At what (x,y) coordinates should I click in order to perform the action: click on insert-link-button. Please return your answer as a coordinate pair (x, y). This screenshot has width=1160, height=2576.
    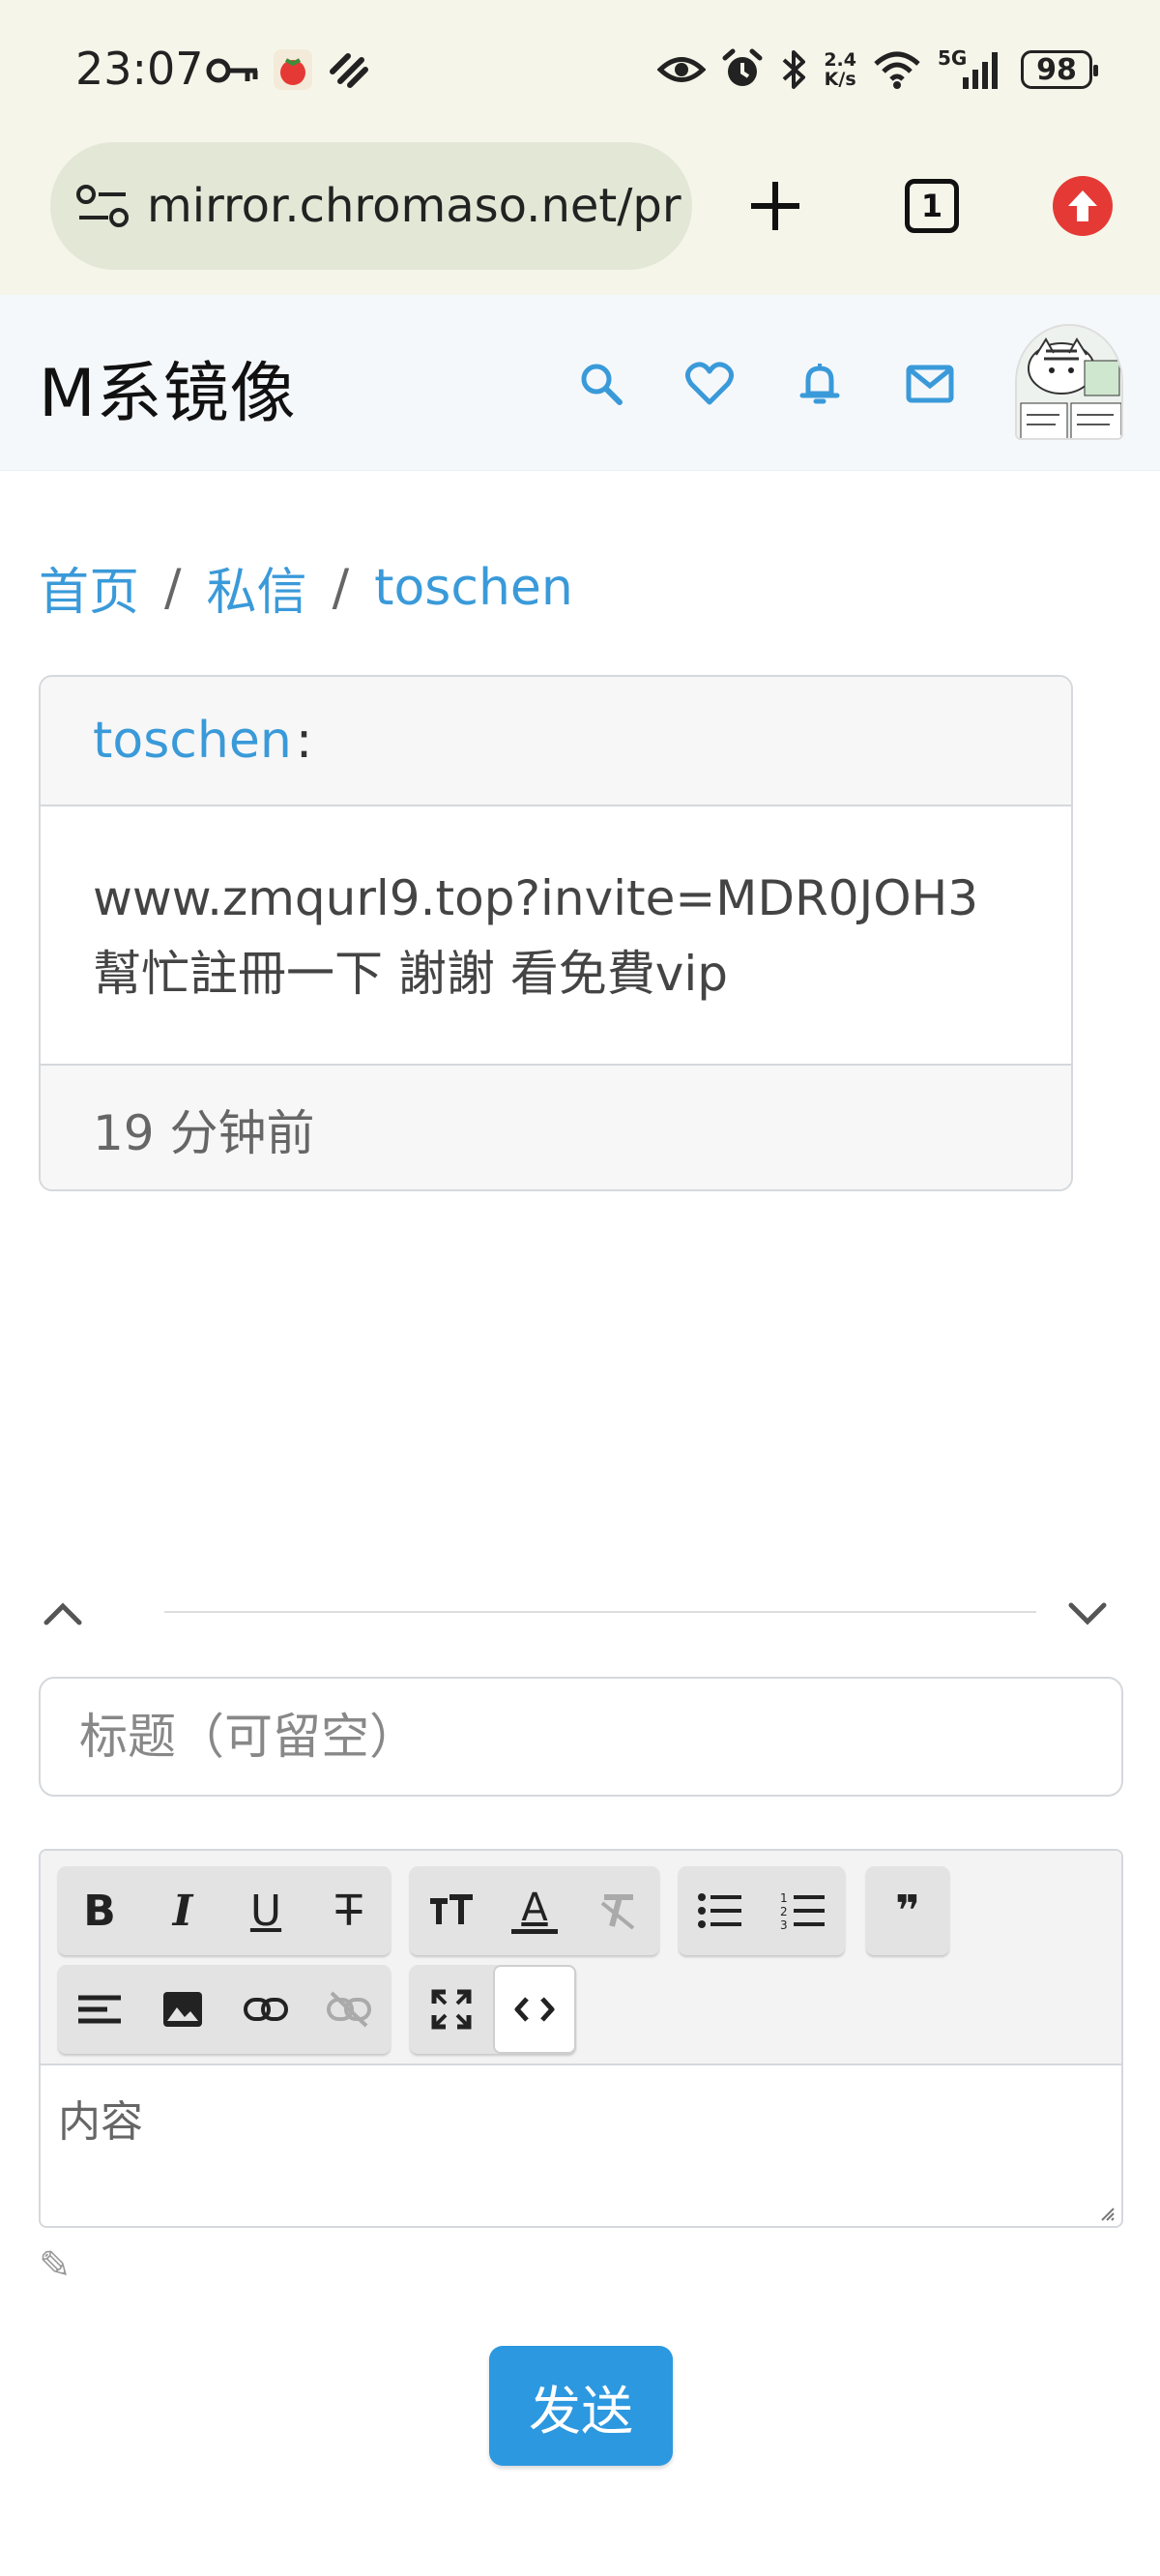
    Looking at the image, I should click on (266, 2009).